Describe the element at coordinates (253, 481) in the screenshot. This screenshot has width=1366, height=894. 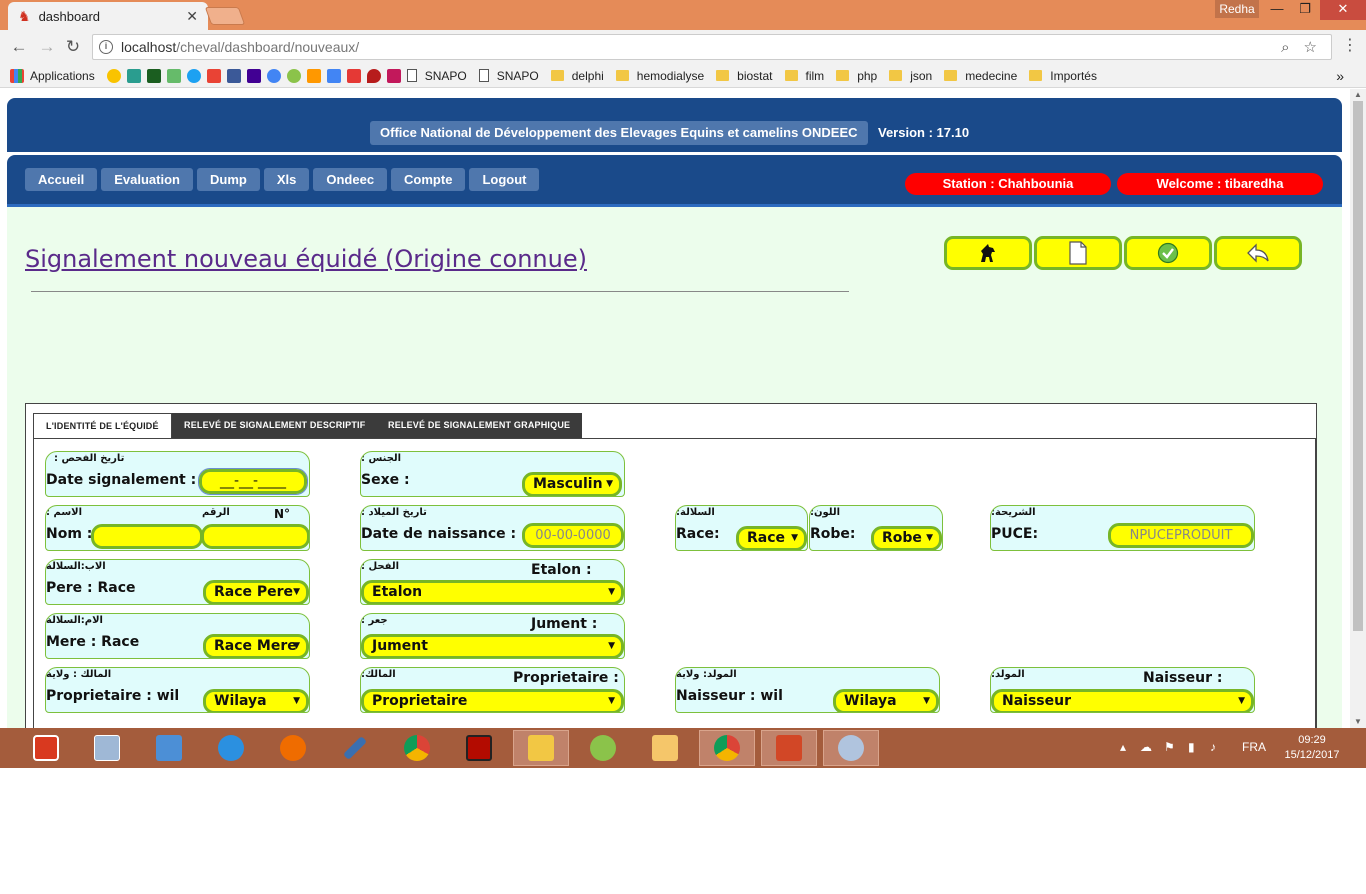
I see `date-signalement-input: __-__-____` at that location.